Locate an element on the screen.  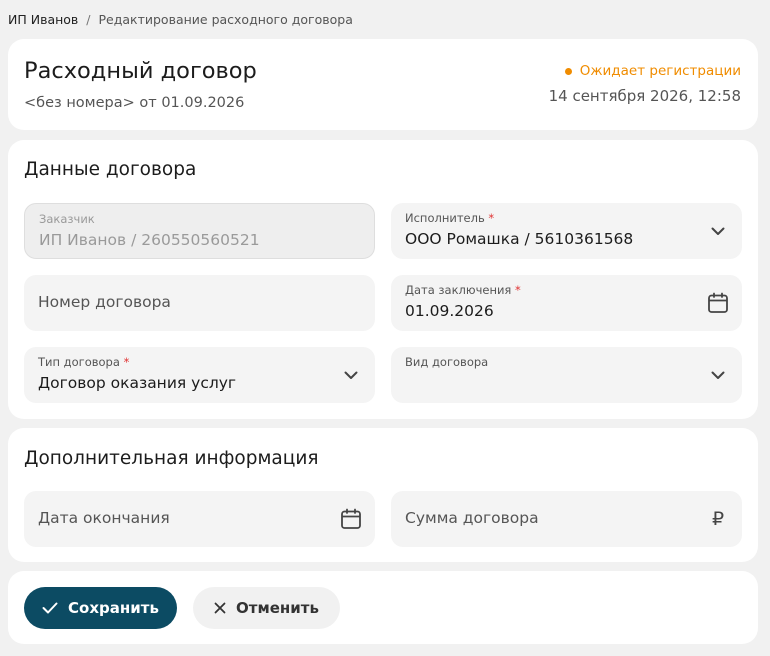
contract-type-select: Тип договора * Договор оказания услуг is located at coordinates (199, 375).